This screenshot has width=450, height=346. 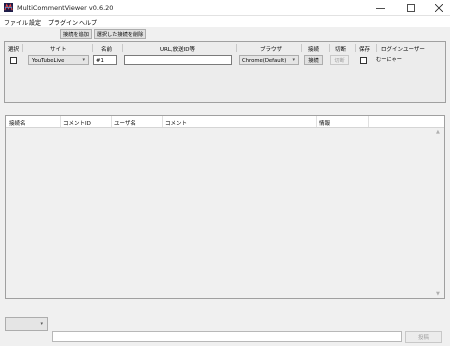 What do you see at coordinates (341, 50) in the screenshot?
I see `header-disconnect: 切断` at bounding box center [341, 50].